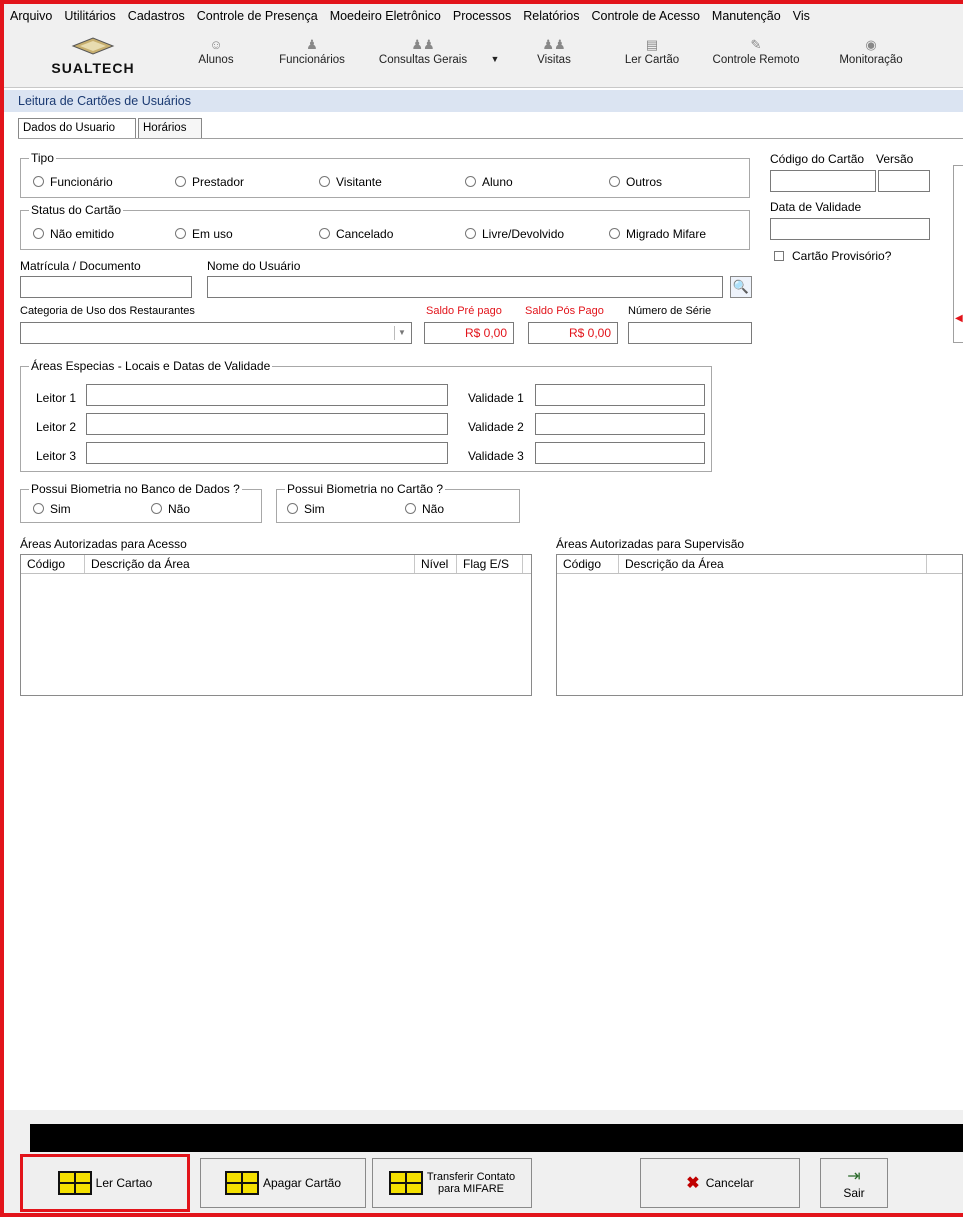 The width and height of the screenshot is (963, 1217). I want to click on supervisao-col-descricao: Descrição da Área, so click(773, 564).